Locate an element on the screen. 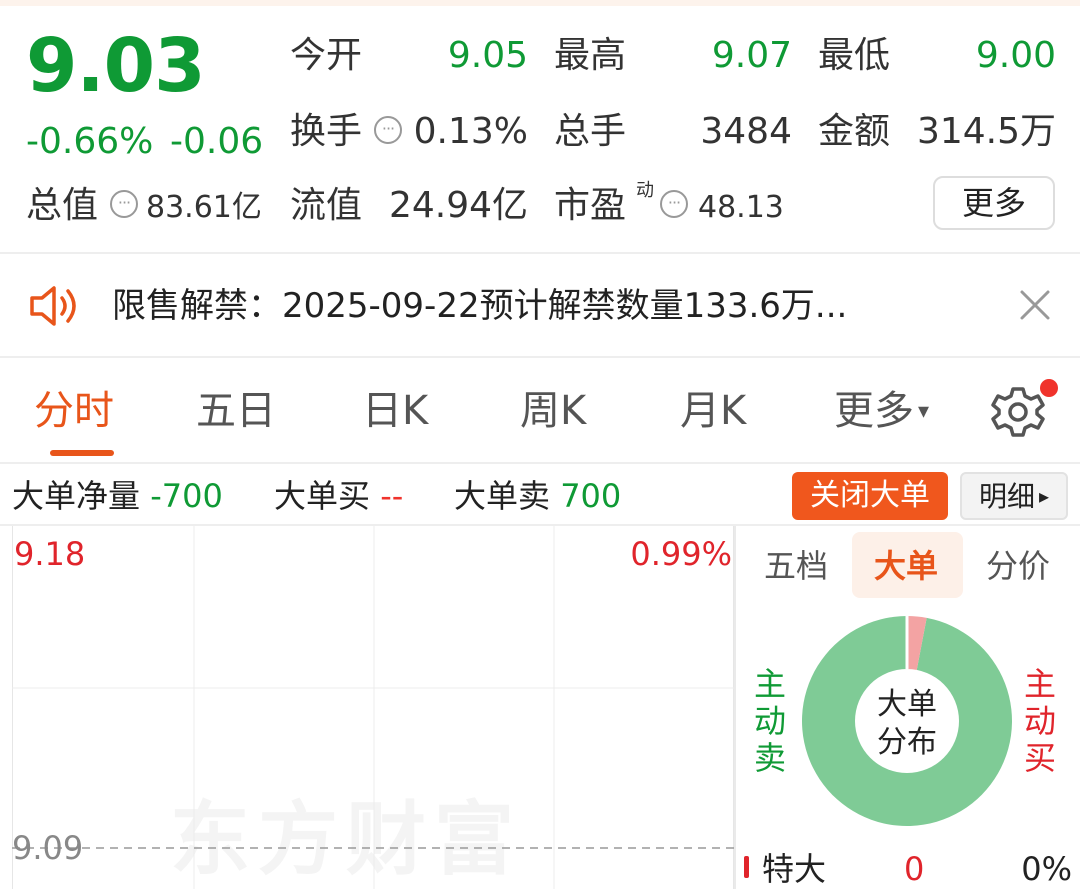 This screenshot has height=890, width=1080. open-label: 今开 is located at coordinates (326, 55).